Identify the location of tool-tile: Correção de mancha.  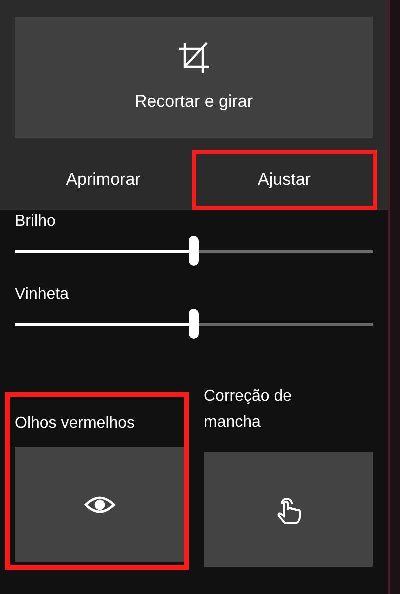
(288, 476).